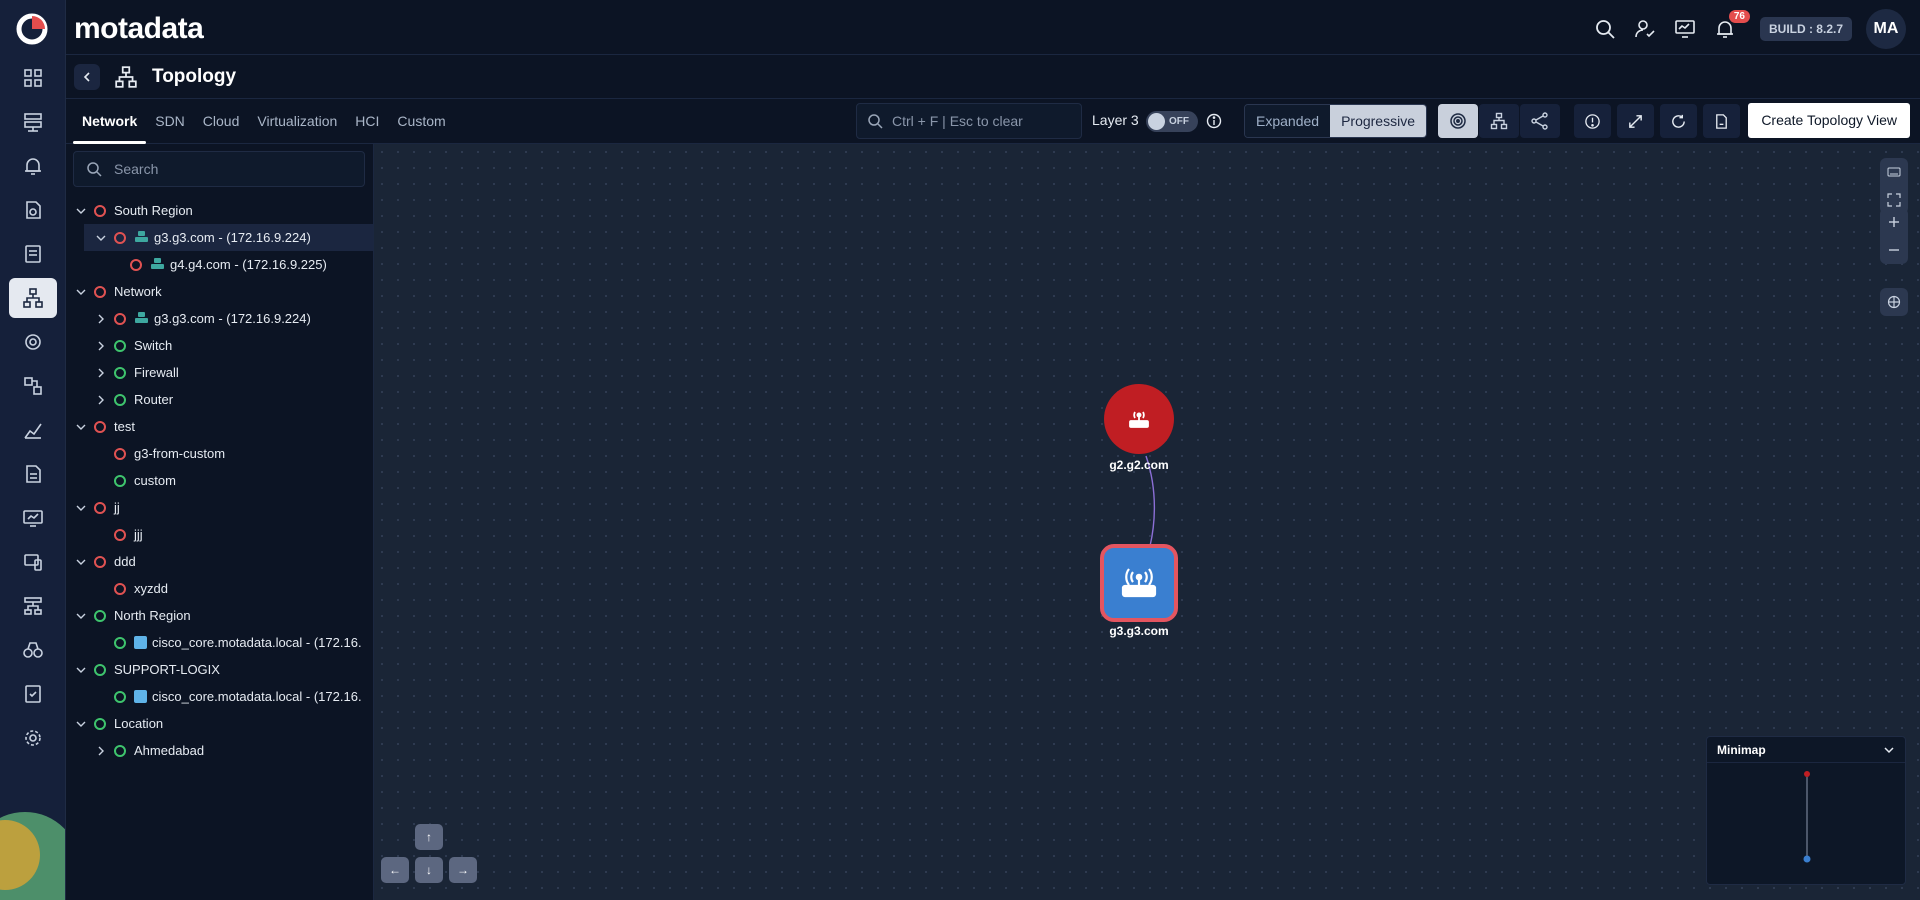 This screenshot has height=900, width=1920. I want to click on nav-inventory-icon, so click(33, 122).